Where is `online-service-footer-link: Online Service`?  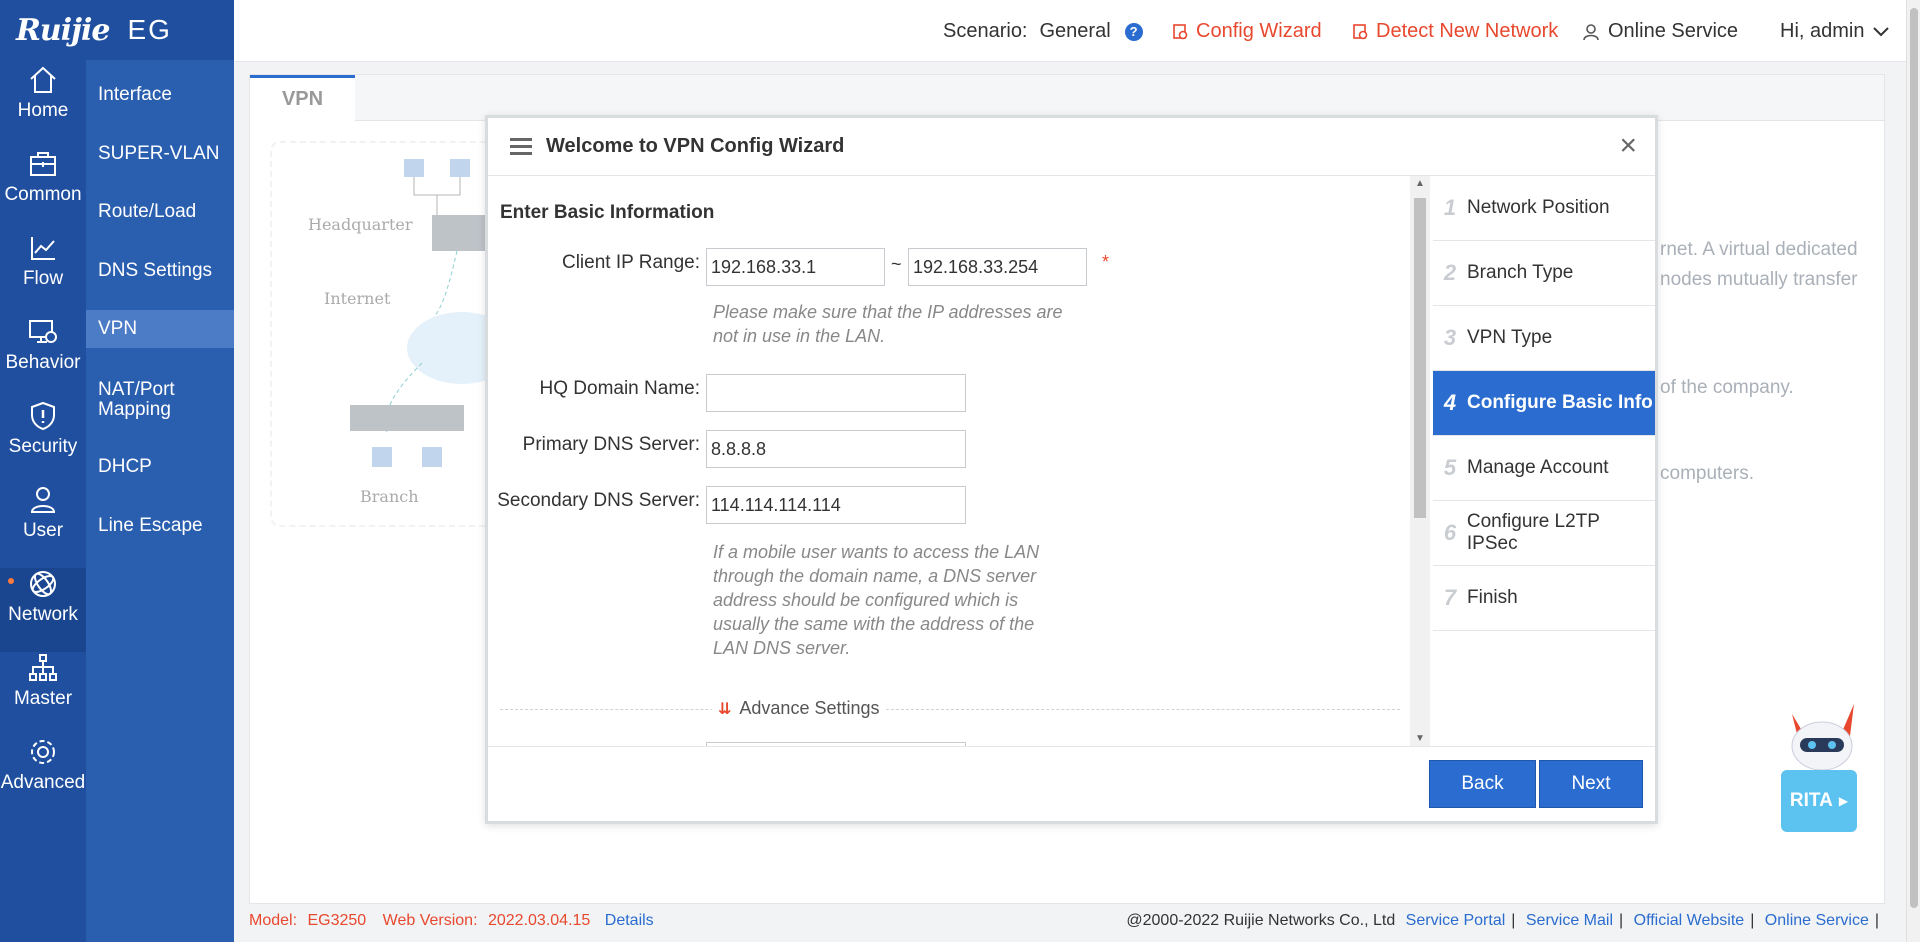
online-service-footer-link: Online Service is located at coordinates (1817, 920).